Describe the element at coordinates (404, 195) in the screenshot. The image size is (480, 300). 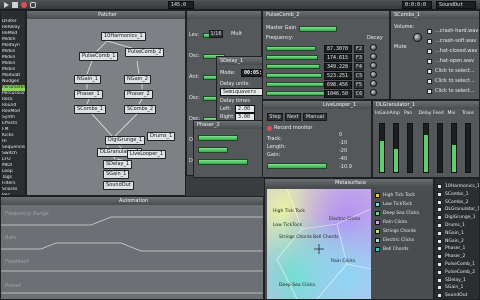
I see `legend-item: High Tick Tock` at that location.